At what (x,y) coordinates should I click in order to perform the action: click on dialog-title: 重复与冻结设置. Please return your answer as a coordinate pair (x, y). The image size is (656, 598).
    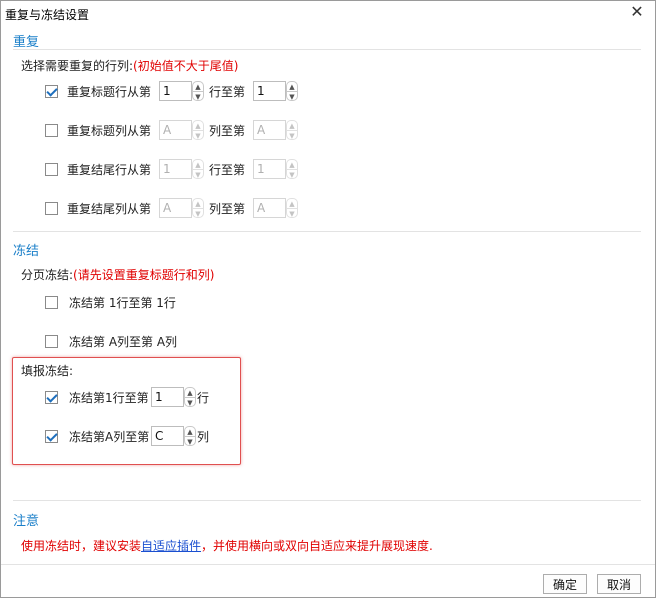
    Looking at the image, I should click on (47, 15).